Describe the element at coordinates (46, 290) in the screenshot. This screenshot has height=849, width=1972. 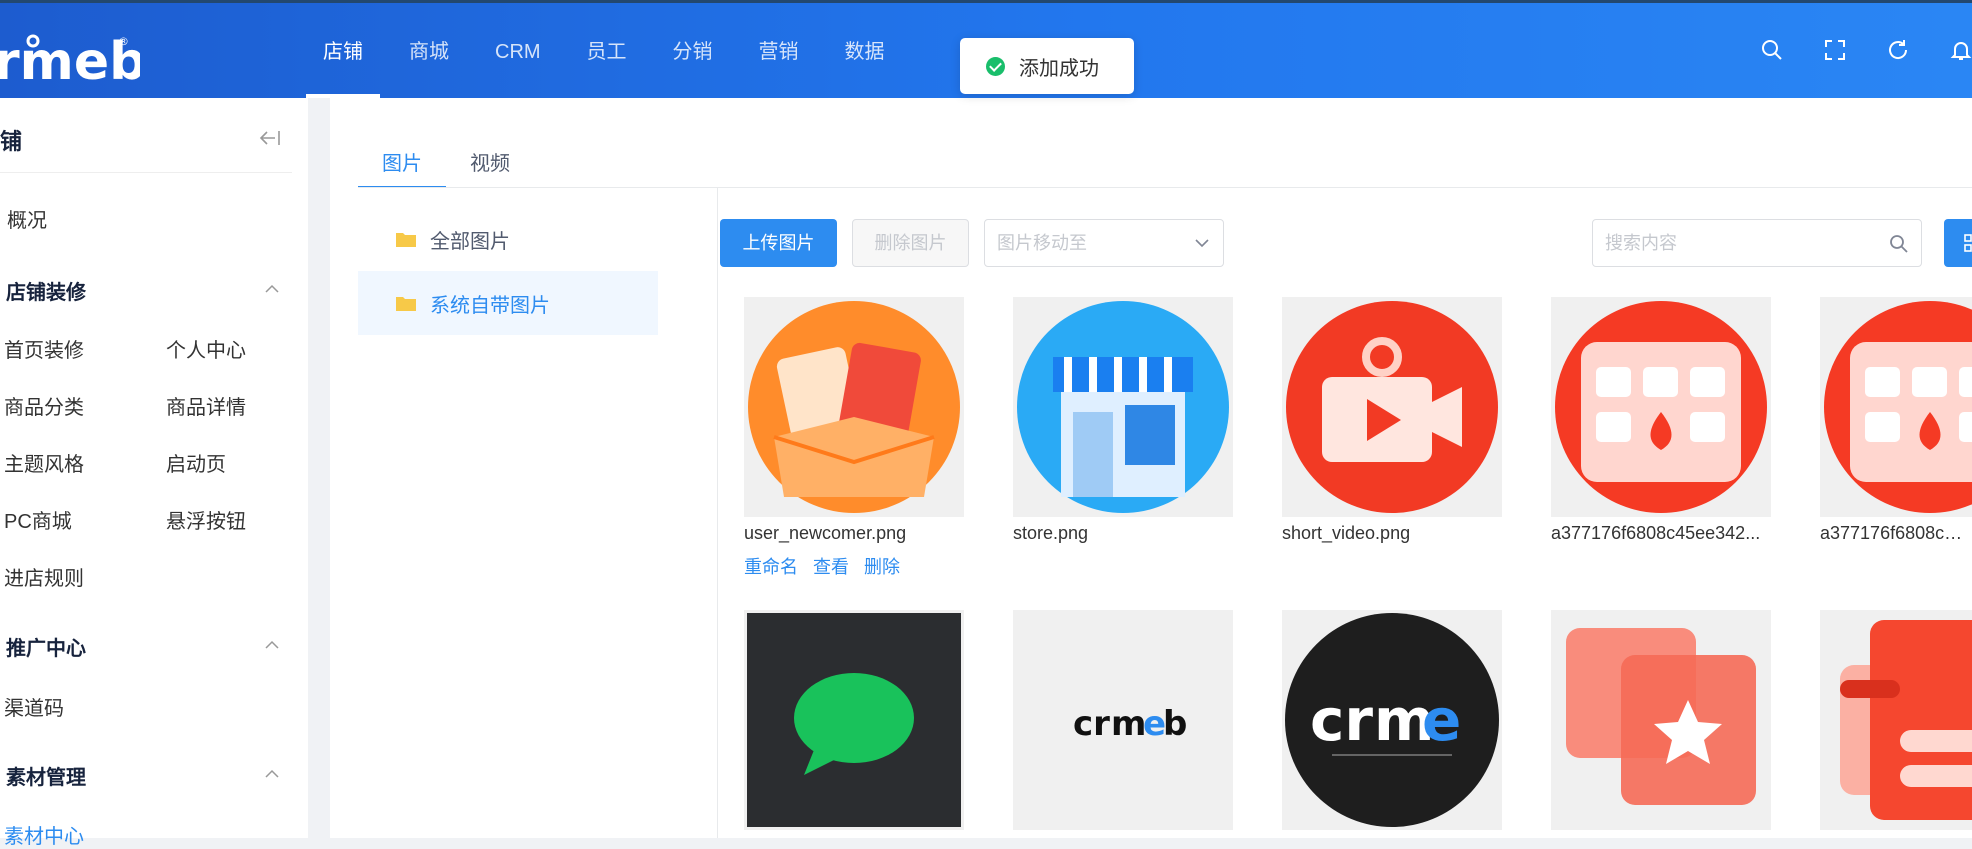
I see `sidebar-group-decoration: 店铺装修` at that location.